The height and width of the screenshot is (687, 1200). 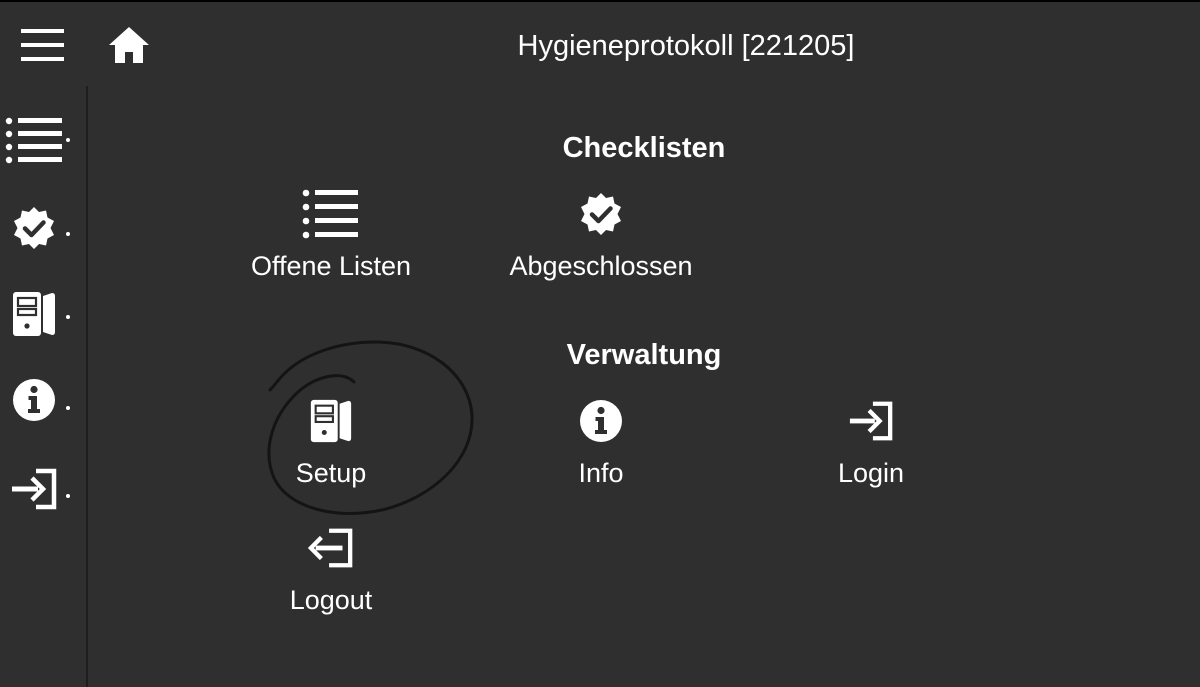 What do you see at coordinates (331, 266) in the screenshot?
I see `tile-label-offene-listen: Offene Listen` at bounding box center [331, 266].